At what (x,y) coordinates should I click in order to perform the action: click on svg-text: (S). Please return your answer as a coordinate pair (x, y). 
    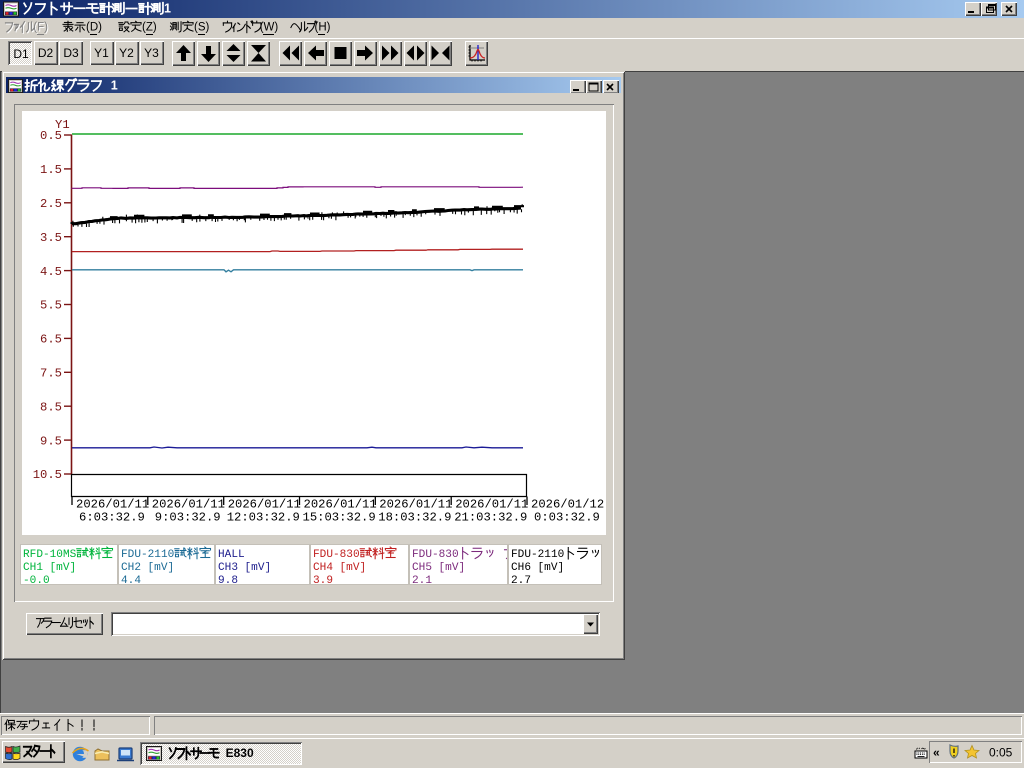
    Looking at the image, I should click on (202, 28).